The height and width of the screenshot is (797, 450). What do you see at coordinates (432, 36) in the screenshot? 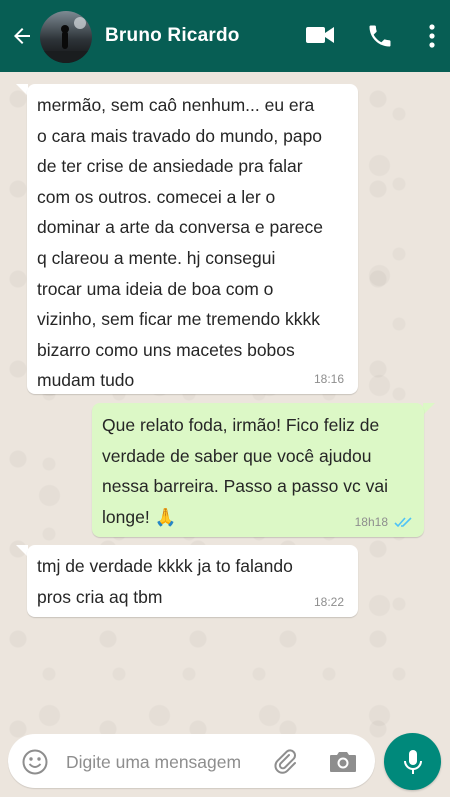
I see `more-vert-icon` at bounding box center [432, 36].